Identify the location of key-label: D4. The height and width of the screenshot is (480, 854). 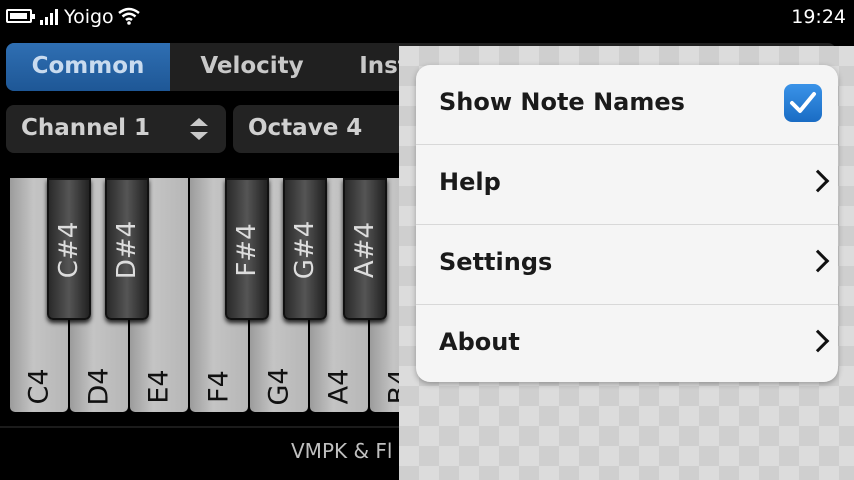
(99, 386).